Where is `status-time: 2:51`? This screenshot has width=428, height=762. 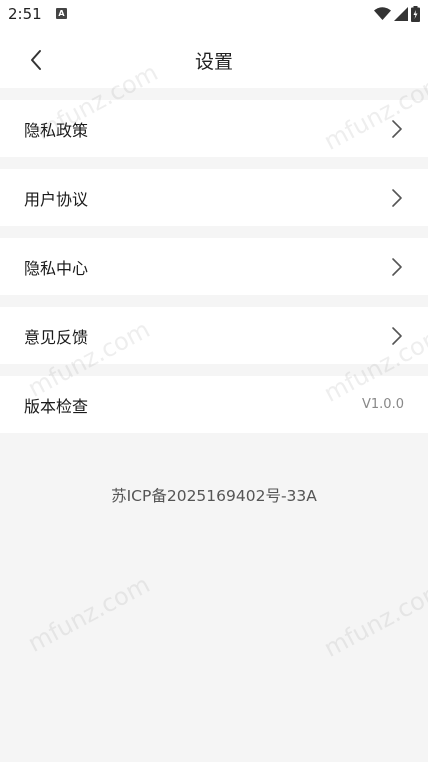 status-time: 2:51 is located at coordinates (25, 14).